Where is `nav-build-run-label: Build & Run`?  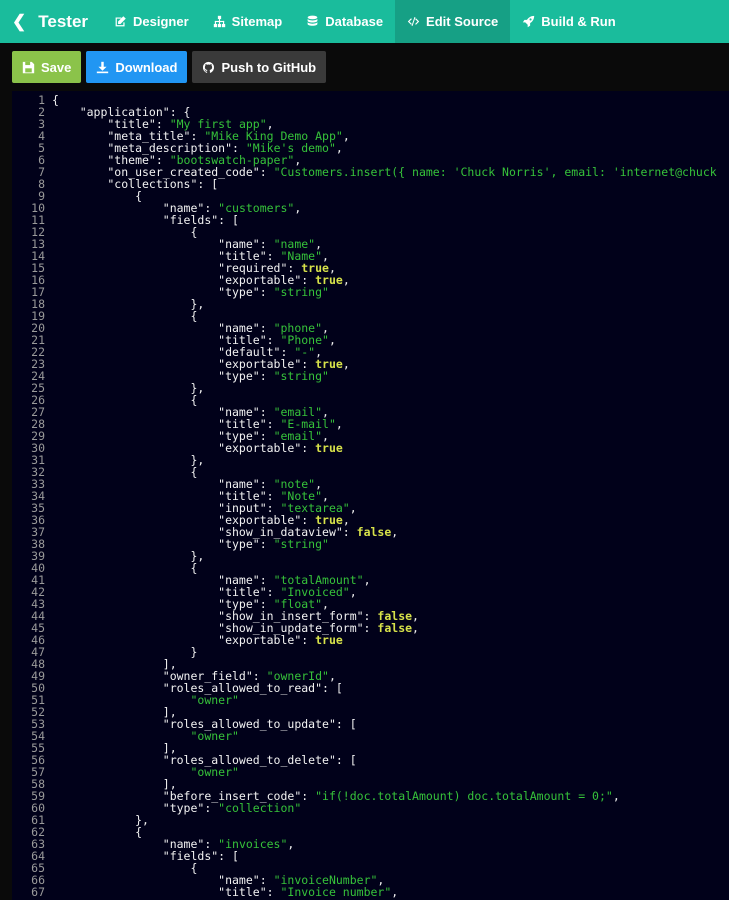
nav-build-run-label: Build & Run is located at coordinates (578, 21).